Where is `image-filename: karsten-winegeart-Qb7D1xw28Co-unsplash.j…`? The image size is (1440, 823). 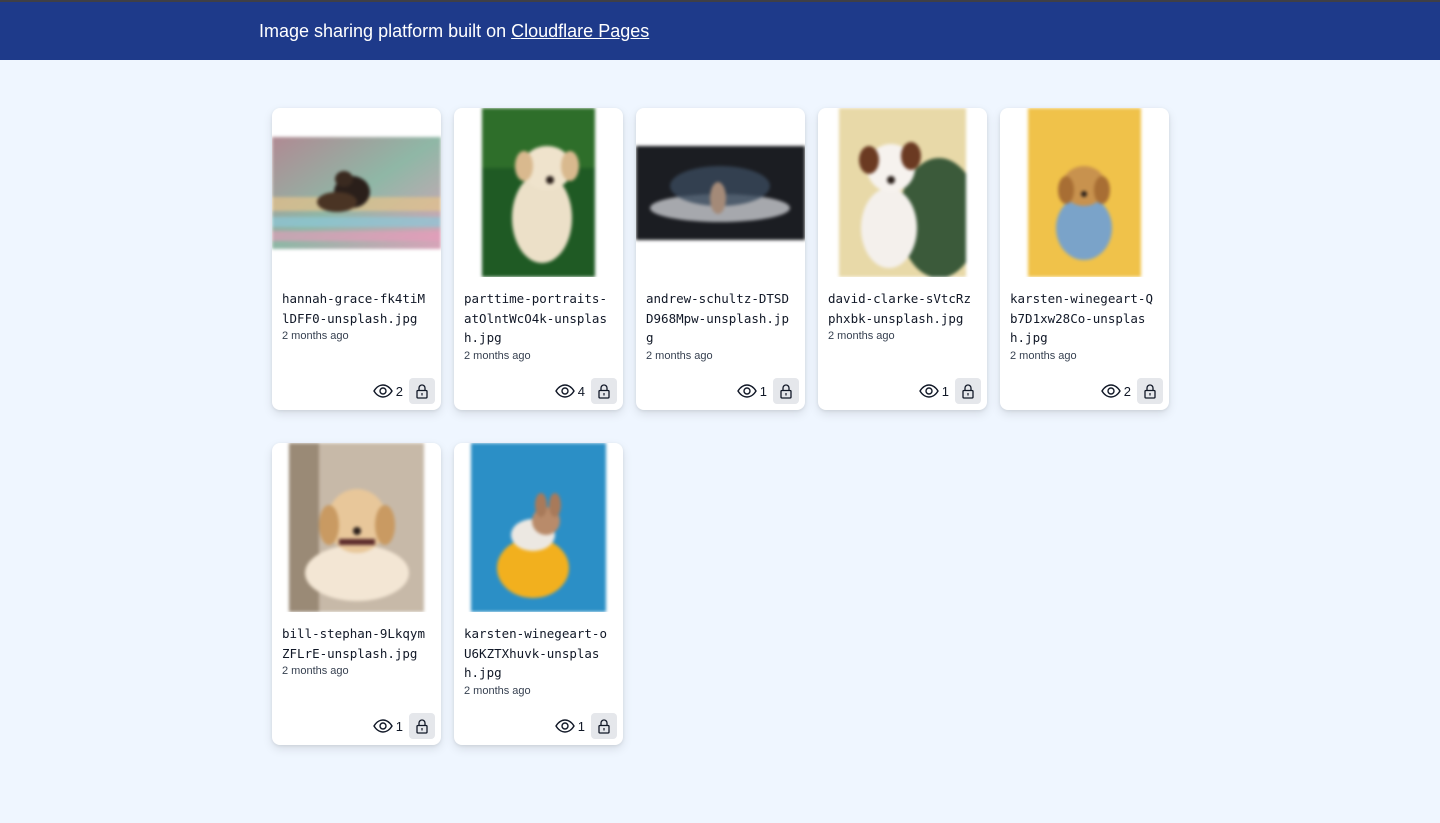 image-filename: karsten-winegeart-Qb7D1xw28Co-unsplash.j… is located at coordinates (1081, 318).